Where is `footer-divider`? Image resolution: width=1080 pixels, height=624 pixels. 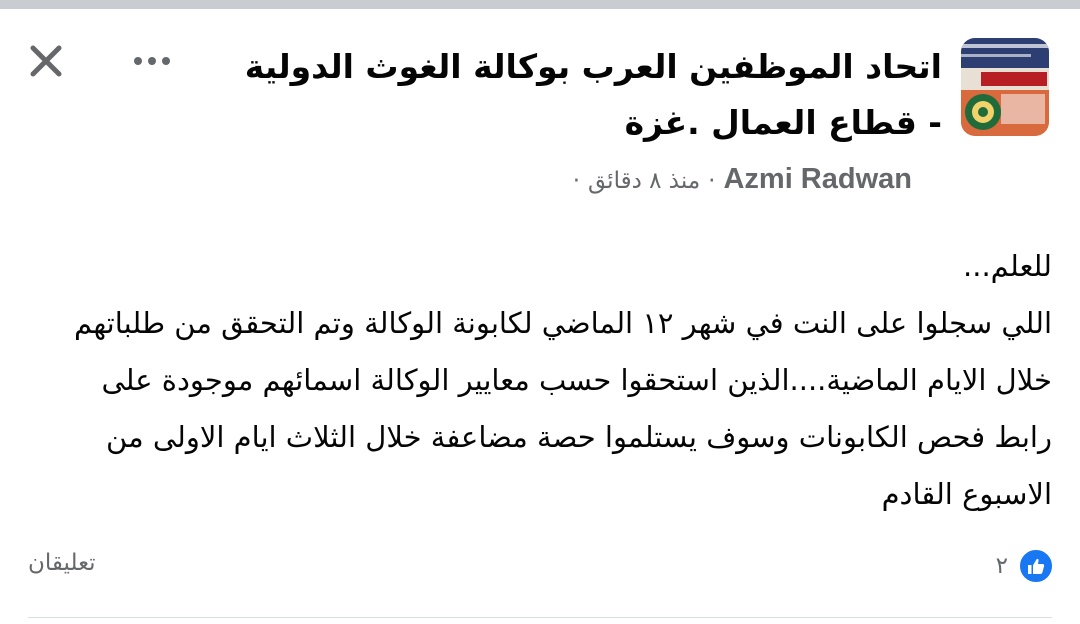
footer-divider is located at coordinates (540, 617).